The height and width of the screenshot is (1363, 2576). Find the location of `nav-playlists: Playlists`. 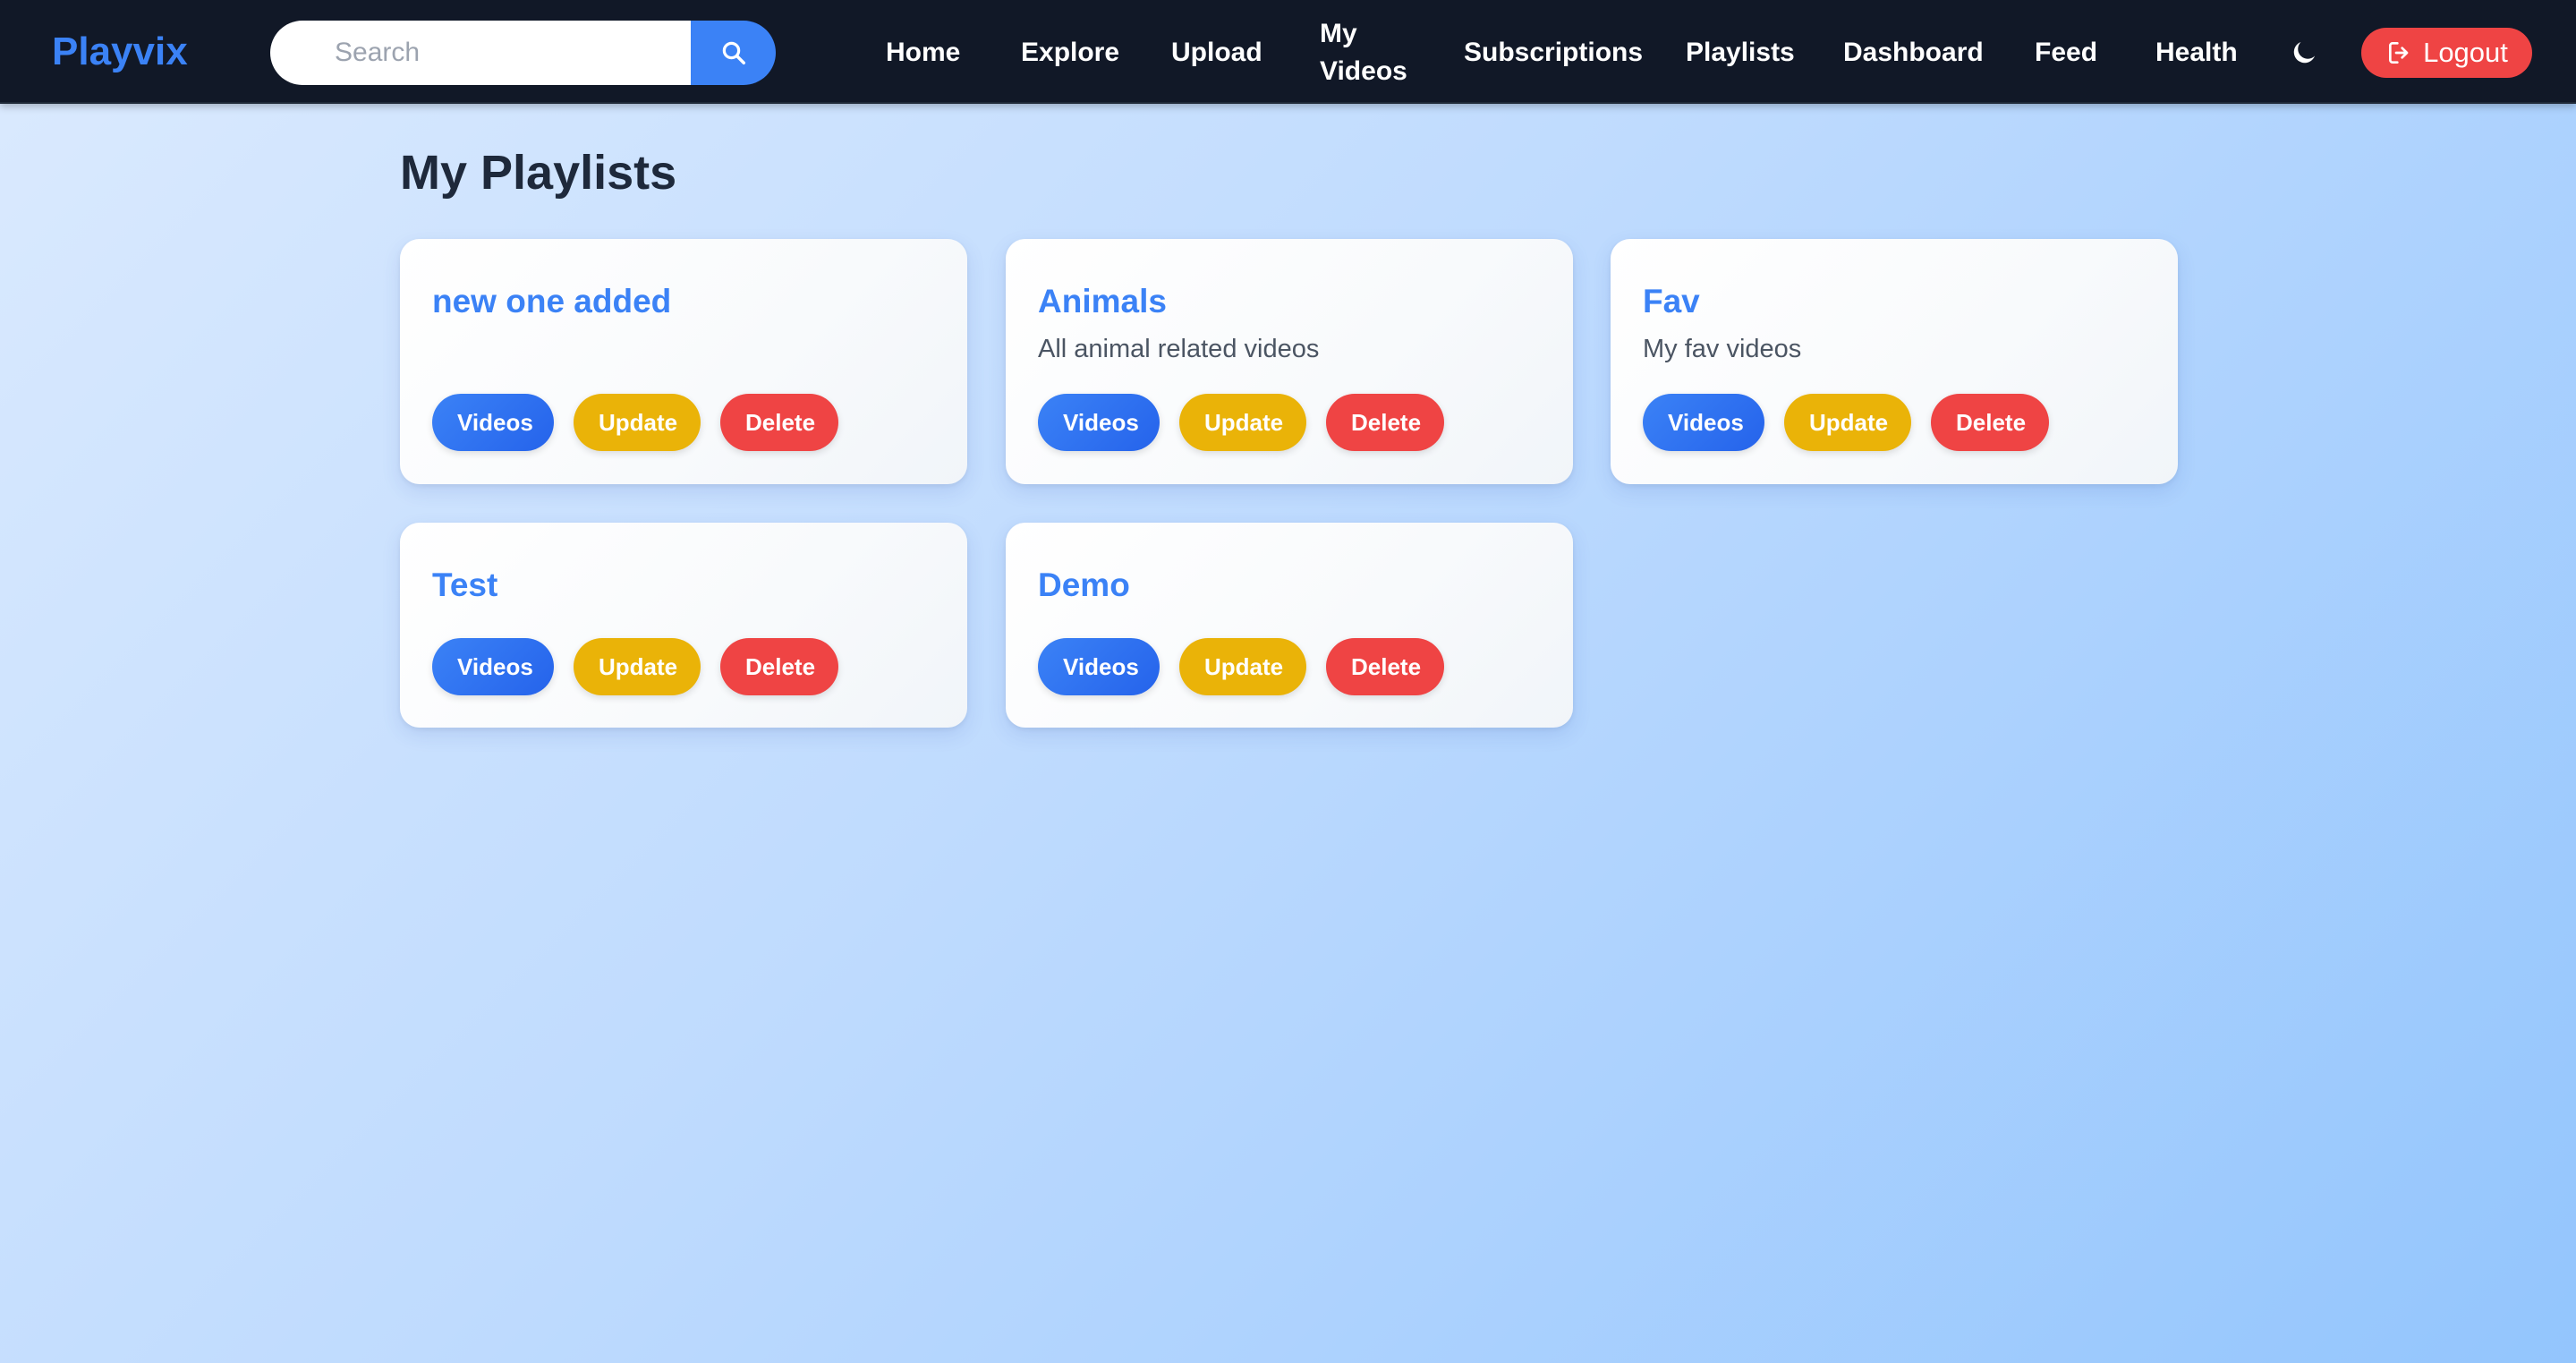

nav-playlists: Playlists is located at coordinates (1740, 53).